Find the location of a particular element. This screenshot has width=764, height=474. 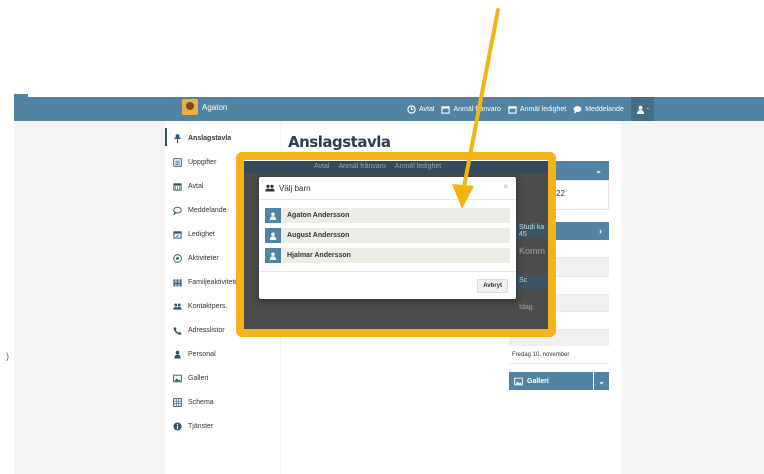

annotation-arrow is located at coordinates (476, 108).